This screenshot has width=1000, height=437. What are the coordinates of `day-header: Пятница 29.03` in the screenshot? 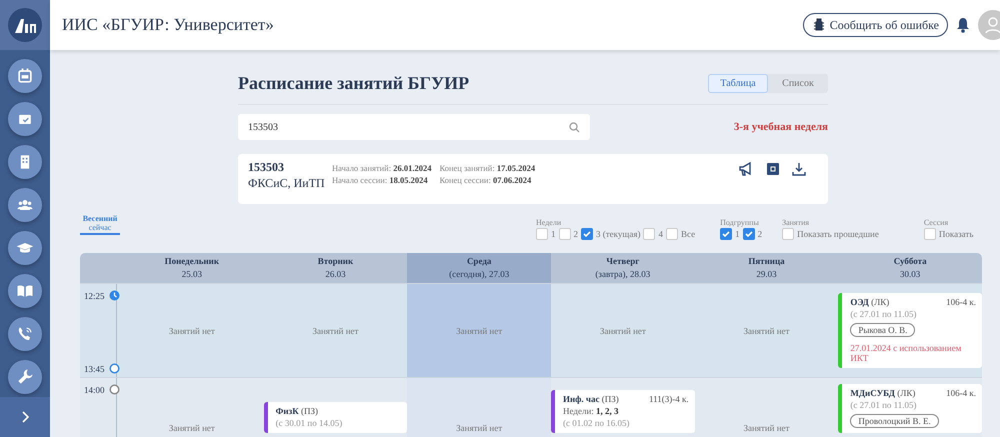 It's located at (766, 268).